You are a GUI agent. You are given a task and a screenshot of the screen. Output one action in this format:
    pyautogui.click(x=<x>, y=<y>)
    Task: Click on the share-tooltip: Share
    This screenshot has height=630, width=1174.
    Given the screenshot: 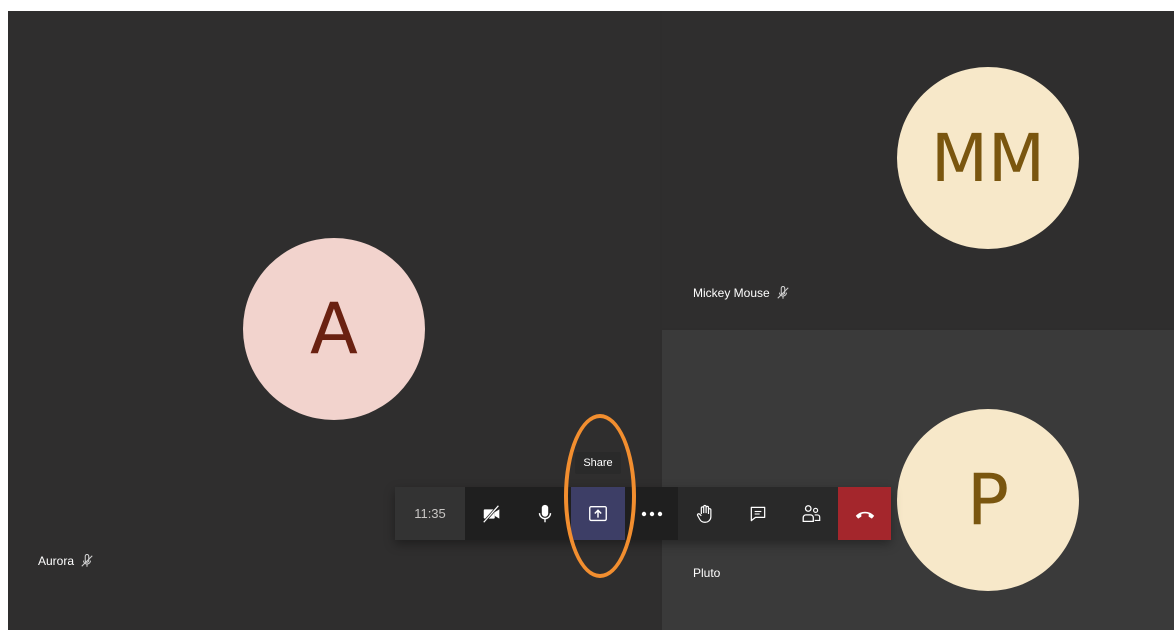 What is the action you would take?
    pyautogui.click(x=598, y=463)
    